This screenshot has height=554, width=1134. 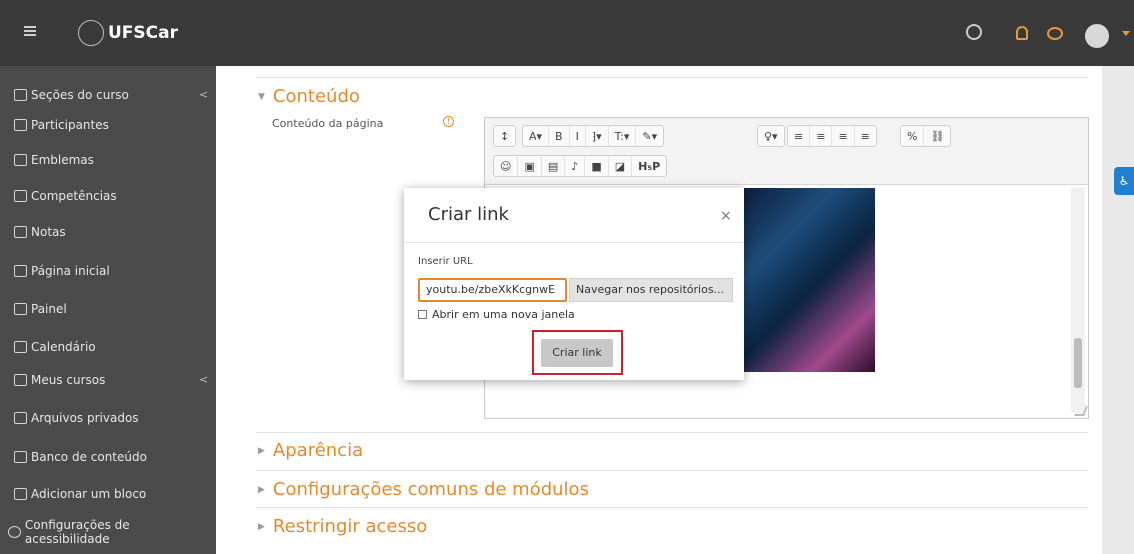 I want to click on outdent-button: ≡, so click(x=865, y=136).